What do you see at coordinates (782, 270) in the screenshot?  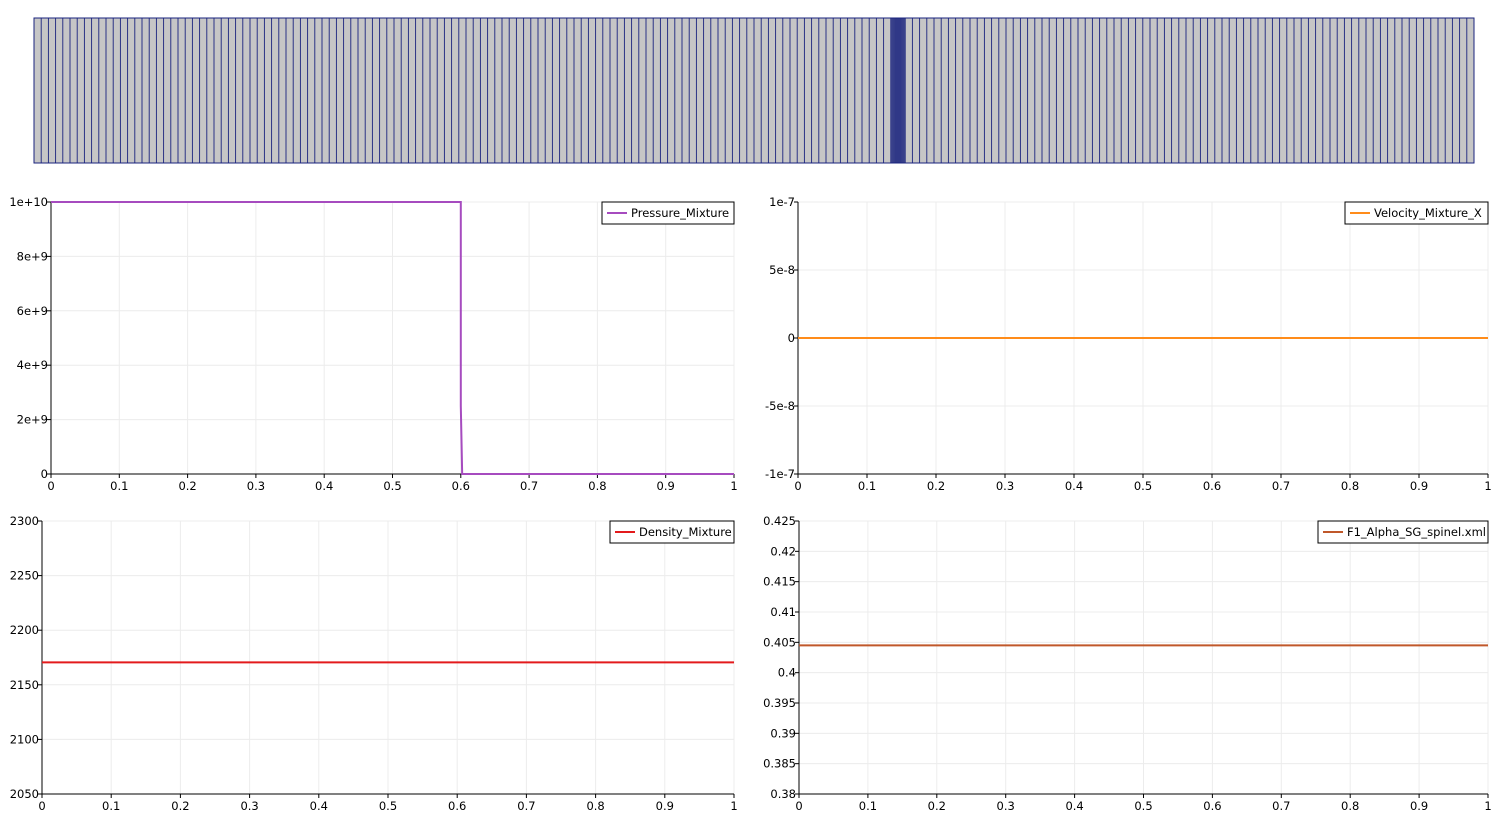 I see `y-tick-label: 5e-8` at bounding box center [782, 270].